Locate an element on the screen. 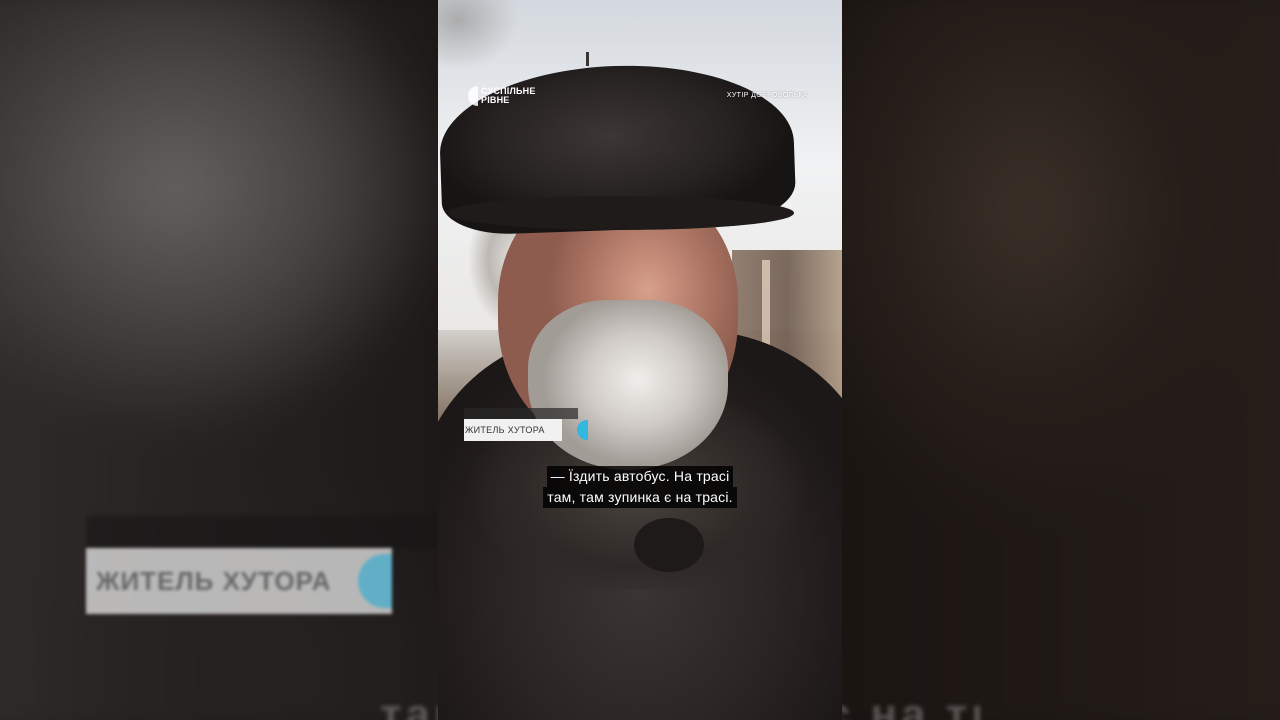 This screenshot has width=1280, height=720. coat-button is located at coordinates (669, 545).